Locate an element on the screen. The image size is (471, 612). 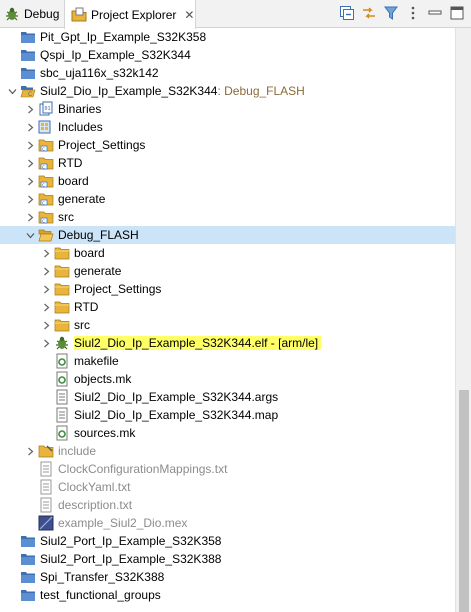
tree-item: c generate is located at coordinates (227, 199).